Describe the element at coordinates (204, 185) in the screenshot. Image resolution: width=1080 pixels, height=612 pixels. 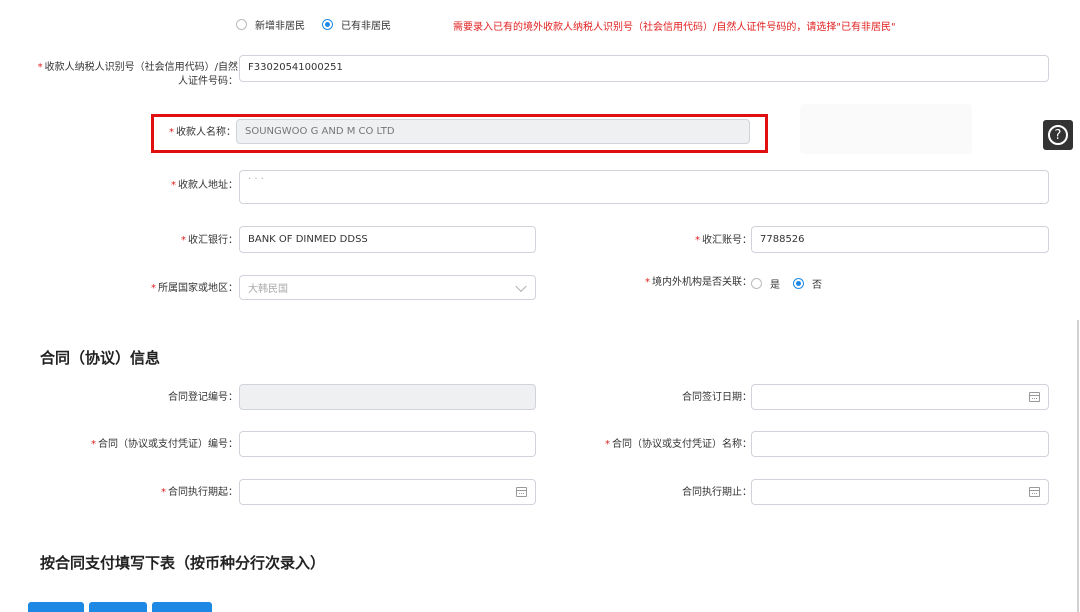
I see `address-label: * 收款人地址：` at that location.